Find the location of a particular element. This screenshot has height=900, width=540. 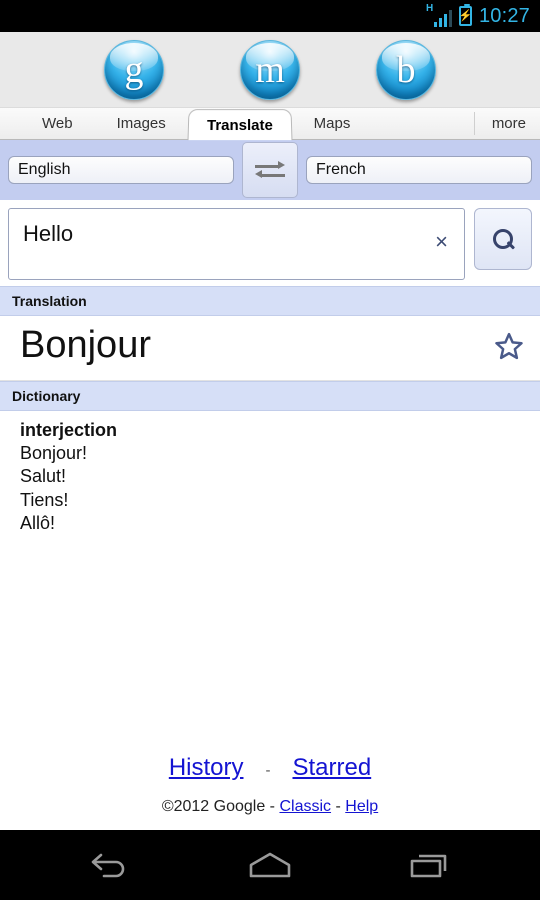

arrow-left-icon is located at coordinates (270, 174).